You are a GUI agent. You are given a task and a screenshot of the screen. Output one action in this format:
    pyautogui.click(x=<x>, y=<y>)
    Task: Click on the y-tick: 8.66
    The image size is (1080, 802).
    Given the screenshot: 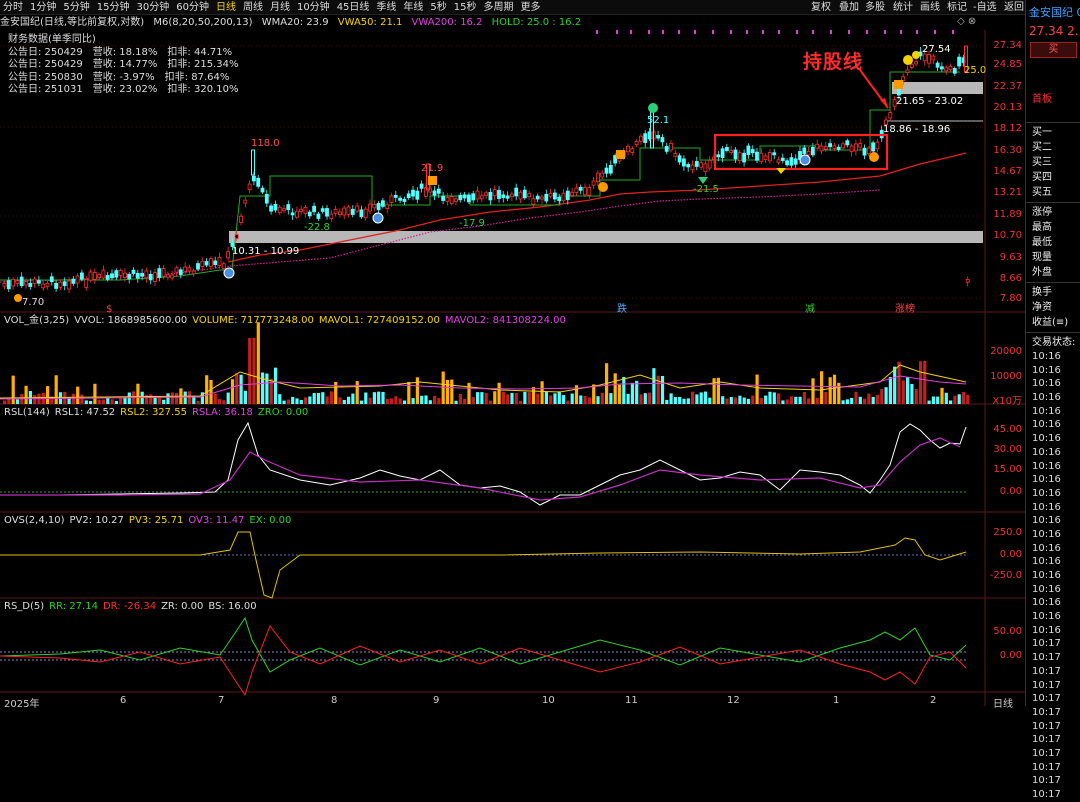 What is the action you would take?
    pyautogui.click(x=1010, y=278)
    